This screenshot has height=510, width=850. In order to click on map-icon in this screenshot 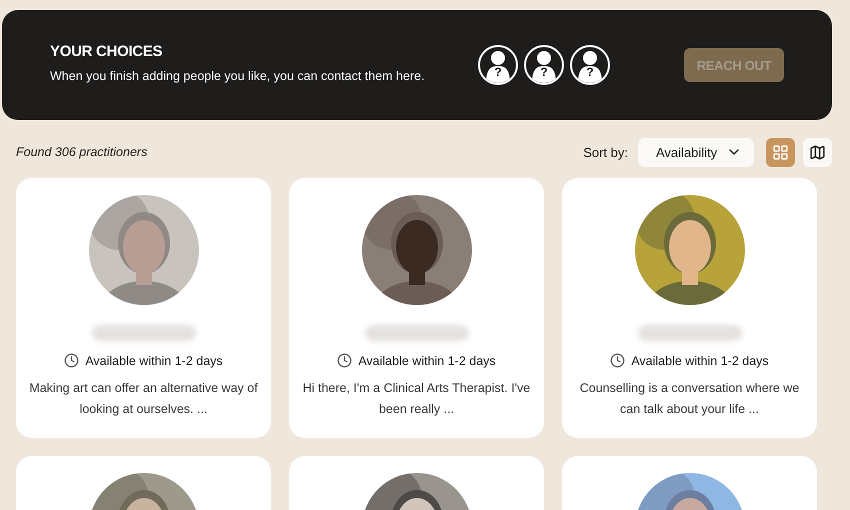, I will do `click(817, 152)`.